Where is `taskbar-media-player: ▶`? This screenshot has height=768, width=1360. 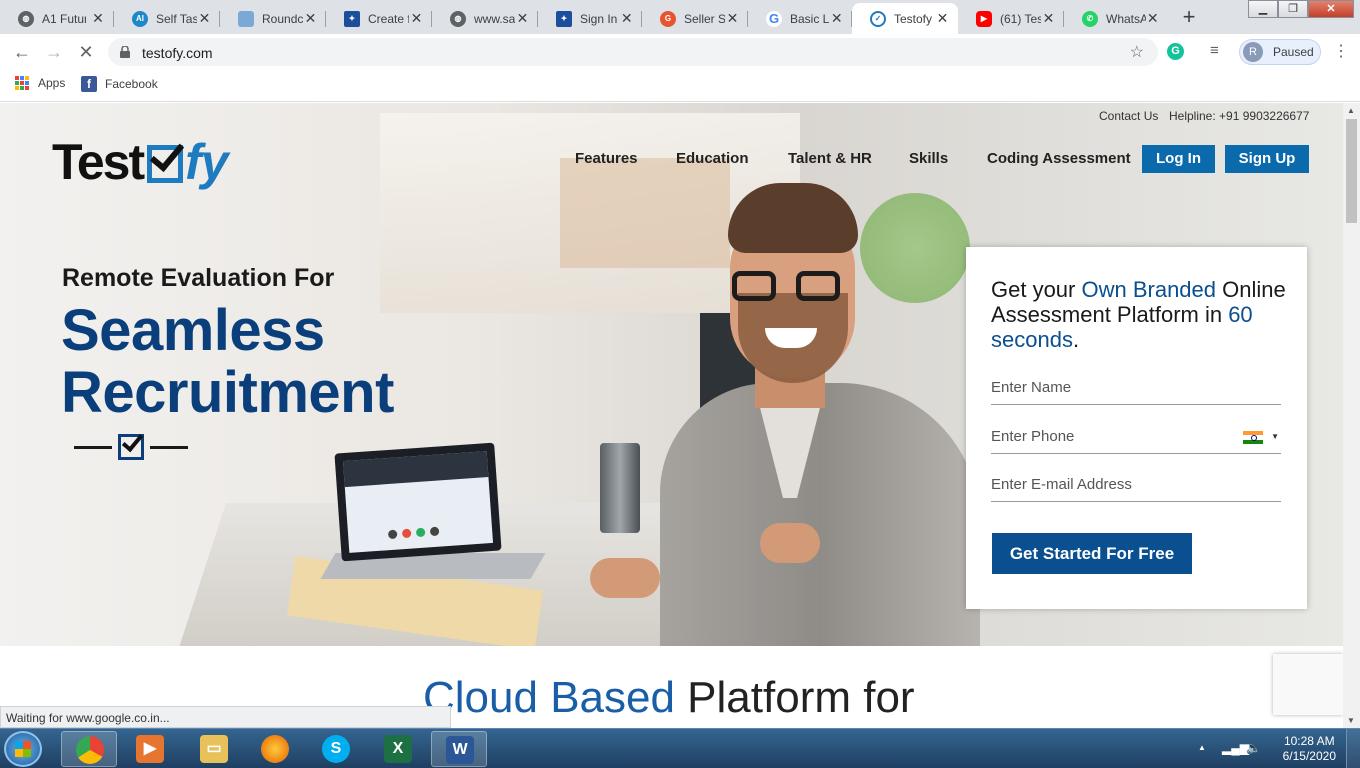 taskbar-media-player: ▶ is located at coordinates (150, 749).